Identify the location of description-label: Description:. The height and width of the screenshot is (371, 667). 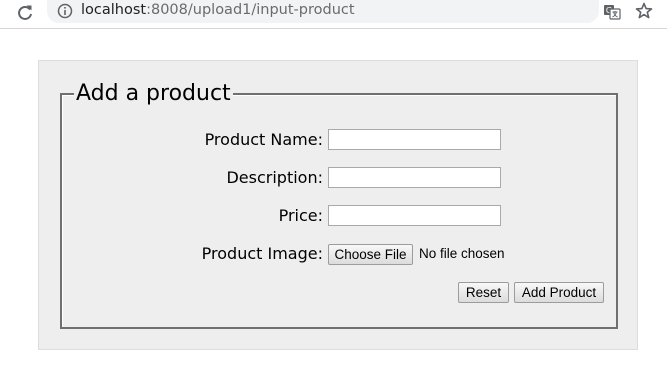
(274, 177).